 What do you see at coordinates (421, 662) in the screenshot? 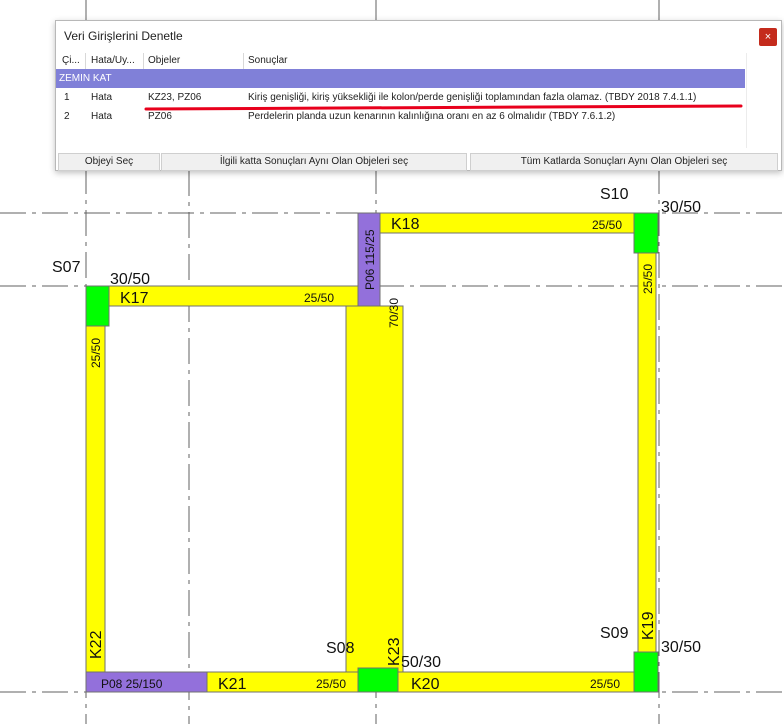
I see `column-size-label: 50/30` at bounding box center [421, 662].